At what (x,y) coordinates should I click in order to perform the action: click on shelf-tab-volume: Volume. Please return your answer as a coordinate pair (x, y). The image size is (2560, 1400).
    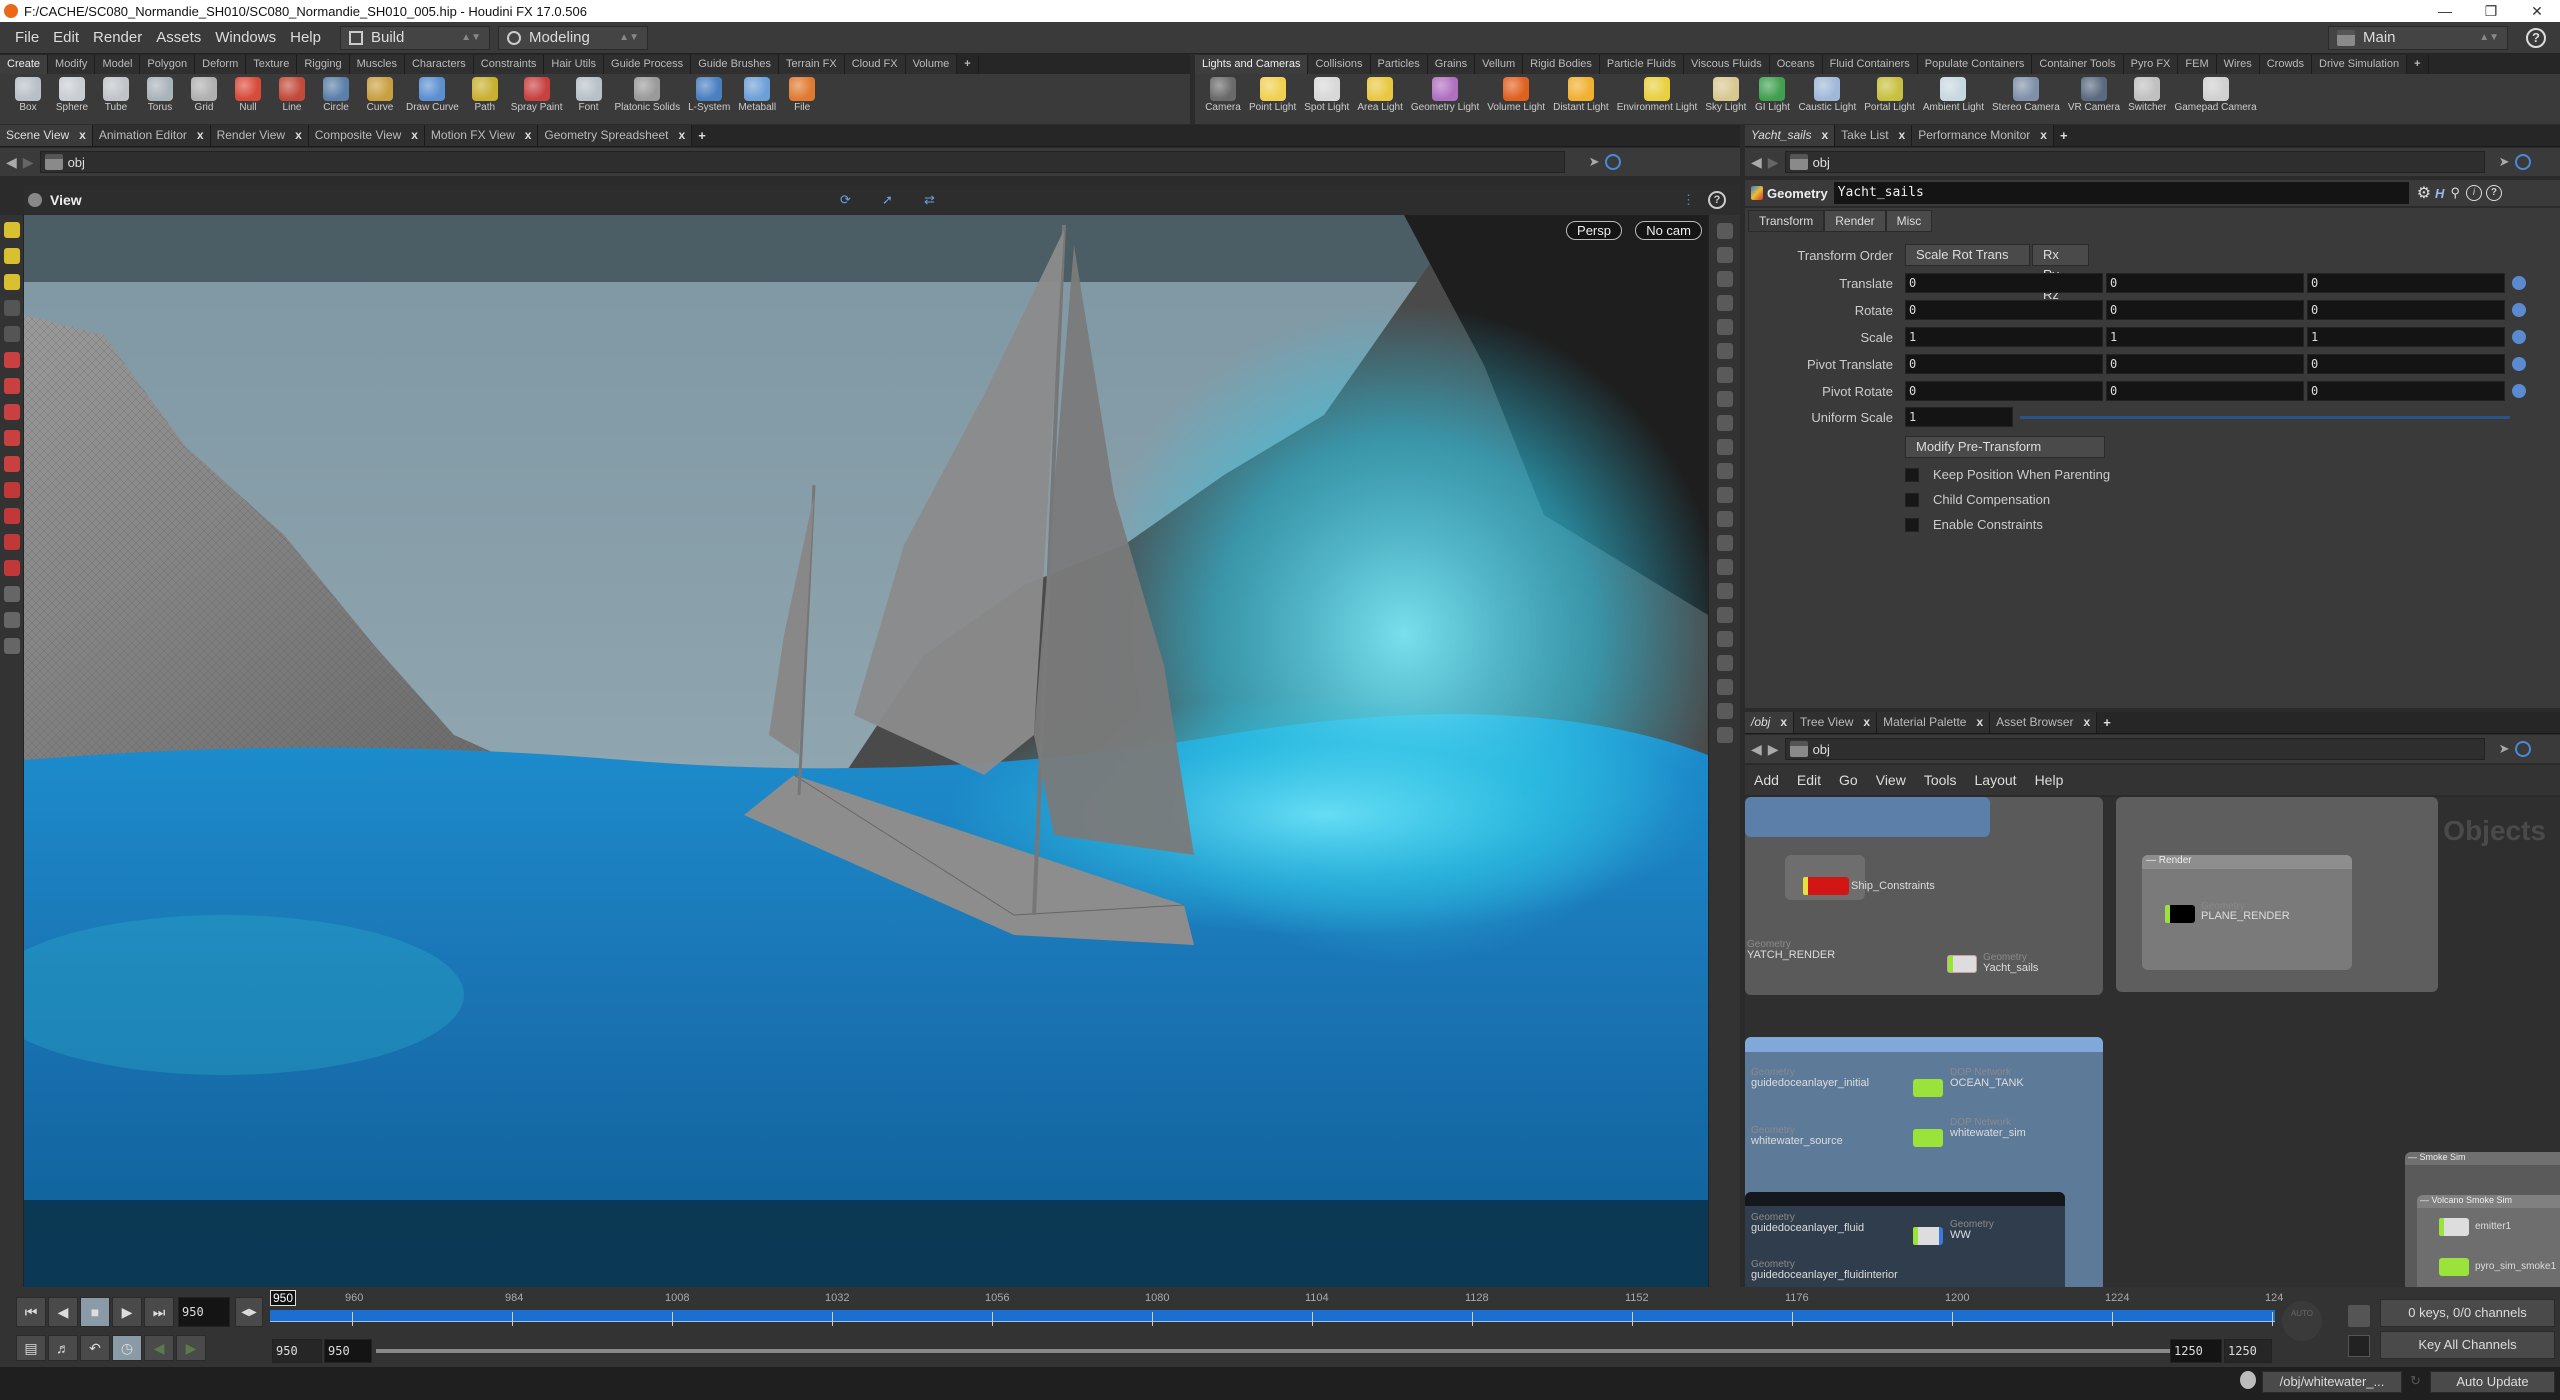
    Looking at the image, I should click on (931, 64).